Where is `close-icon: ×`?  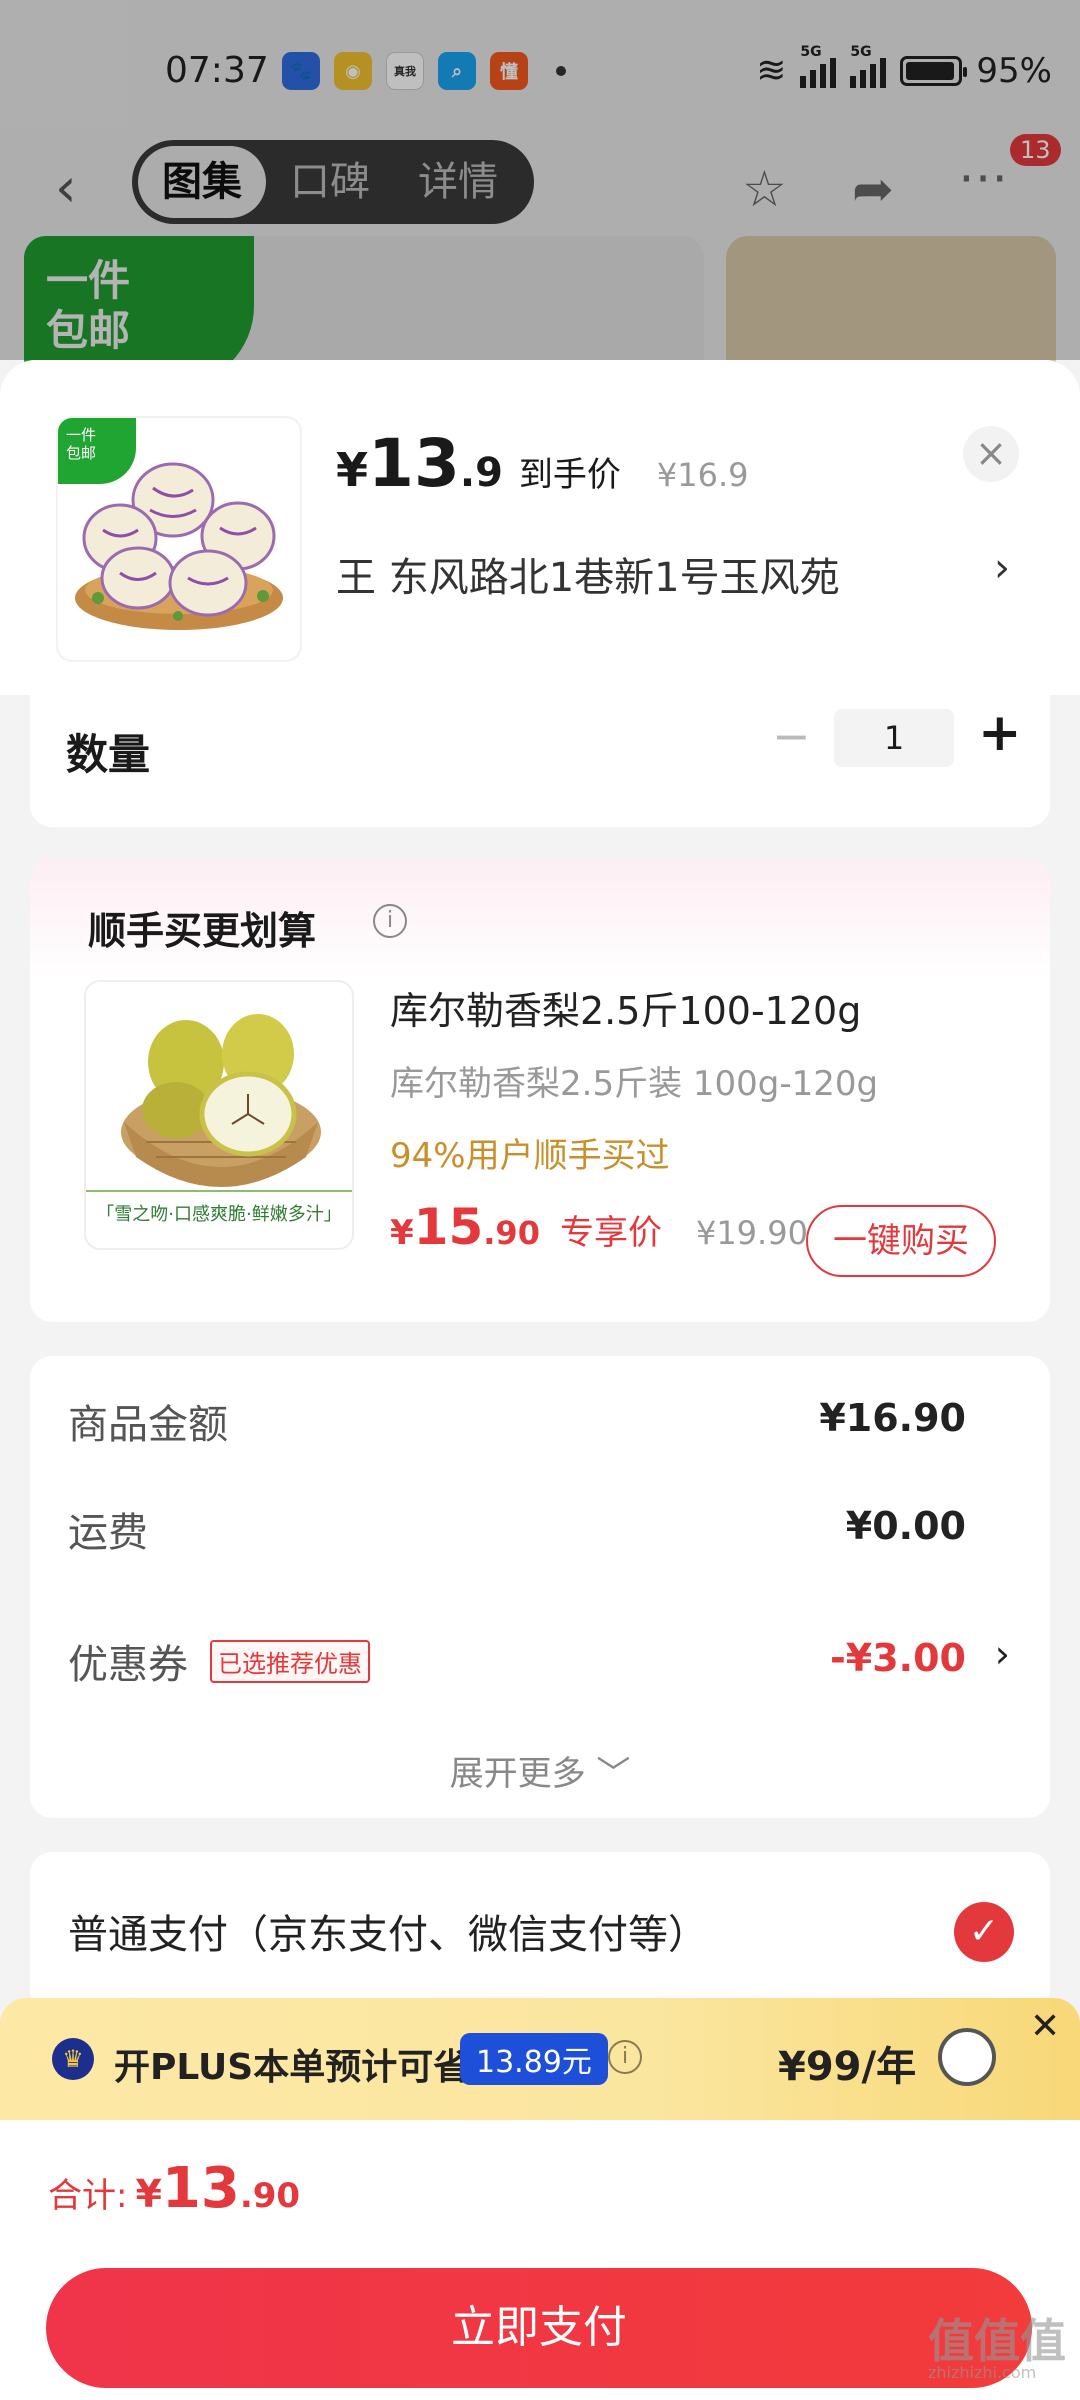 close-icon: × is located at coordinates (991, 454).